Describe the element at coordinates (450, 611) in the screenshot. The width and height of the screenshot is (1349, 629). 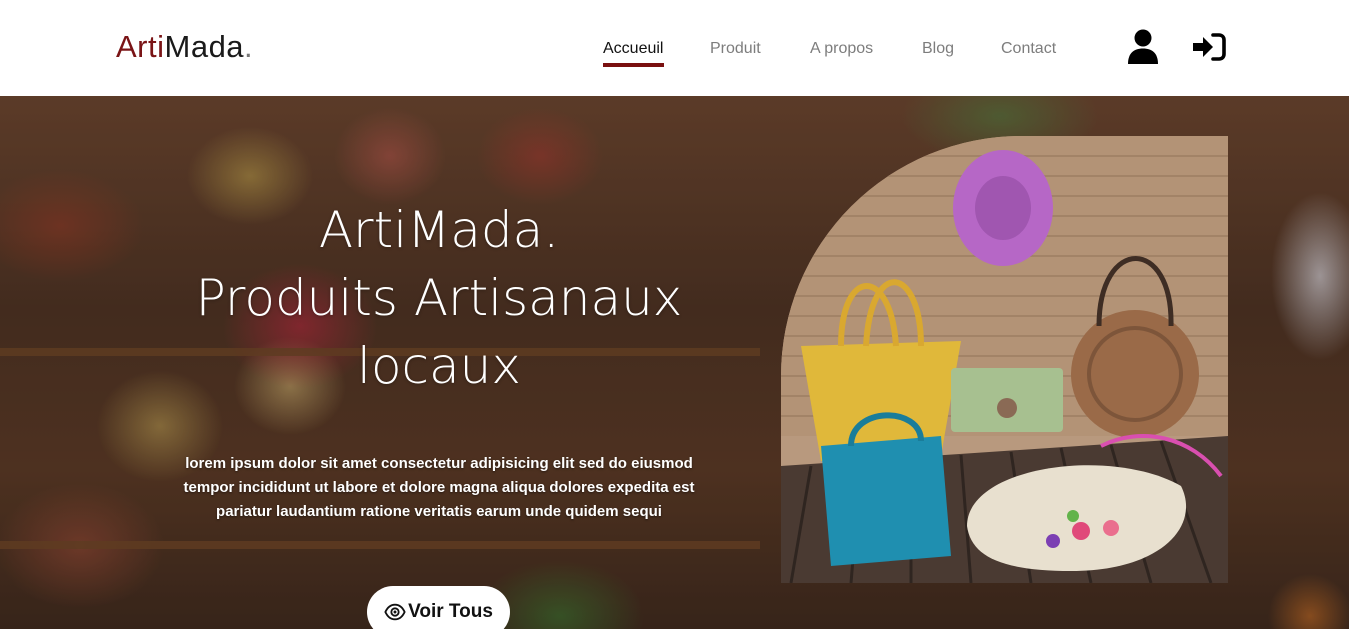
I see `voir-tous-label: Voir Tous` at that location.